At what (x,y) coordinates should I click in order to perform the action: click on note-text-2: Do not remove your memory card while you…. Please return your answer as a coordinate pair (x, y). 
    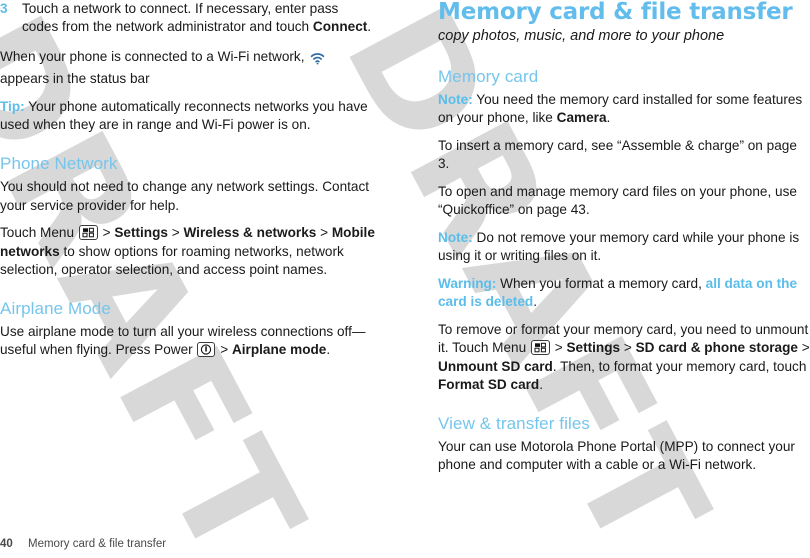
    Looking at the image, I should click on (619, 246).